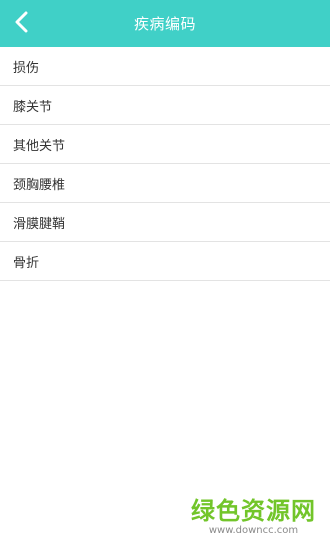  What do you see at coordinates (39, 146) in the screenshot?
I see `list-item-label: 其他关节` at bounding box center [39, 146].